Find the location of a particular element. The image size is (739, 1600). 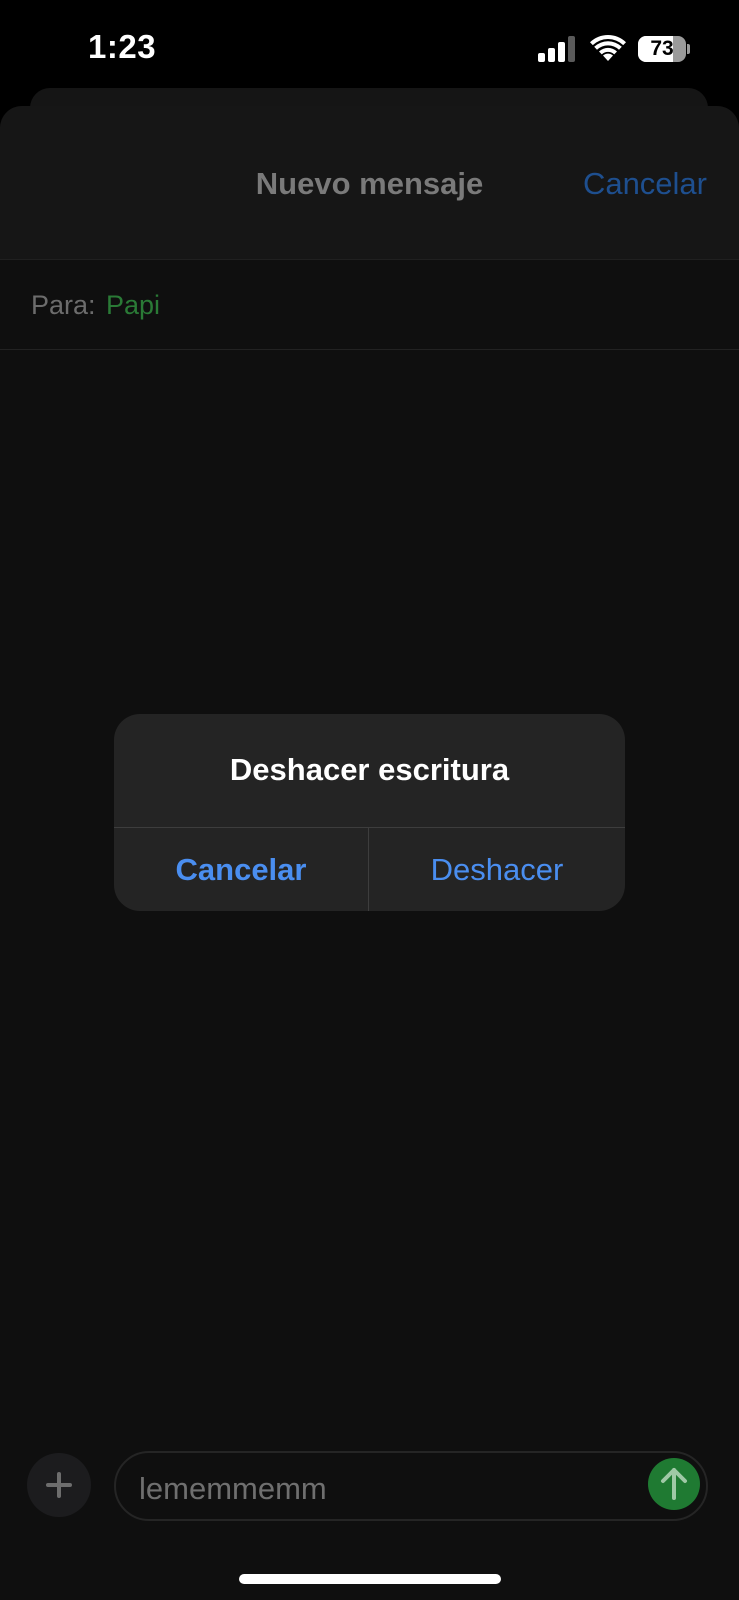

alert-title: Deshacer escritura is located at coordinates (369, 769).